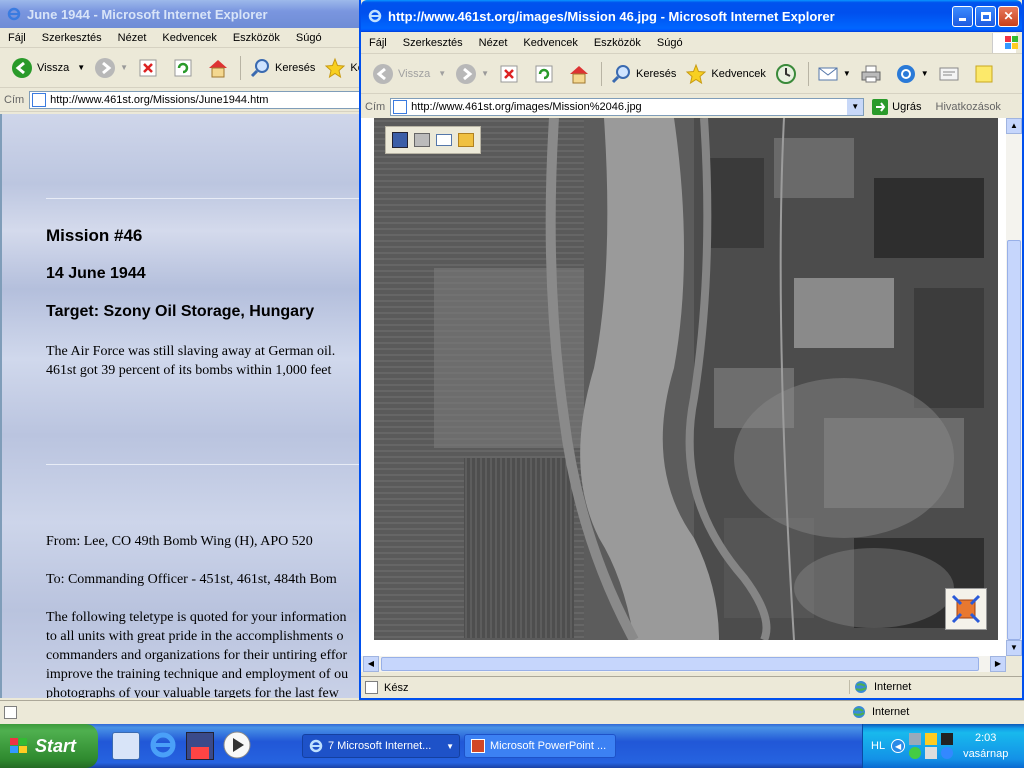 The image size is (1024, 768). What do you see at coordinates (444, 140) in the screenshot?
I see `mail-icon` at bounding box center [444, 140].